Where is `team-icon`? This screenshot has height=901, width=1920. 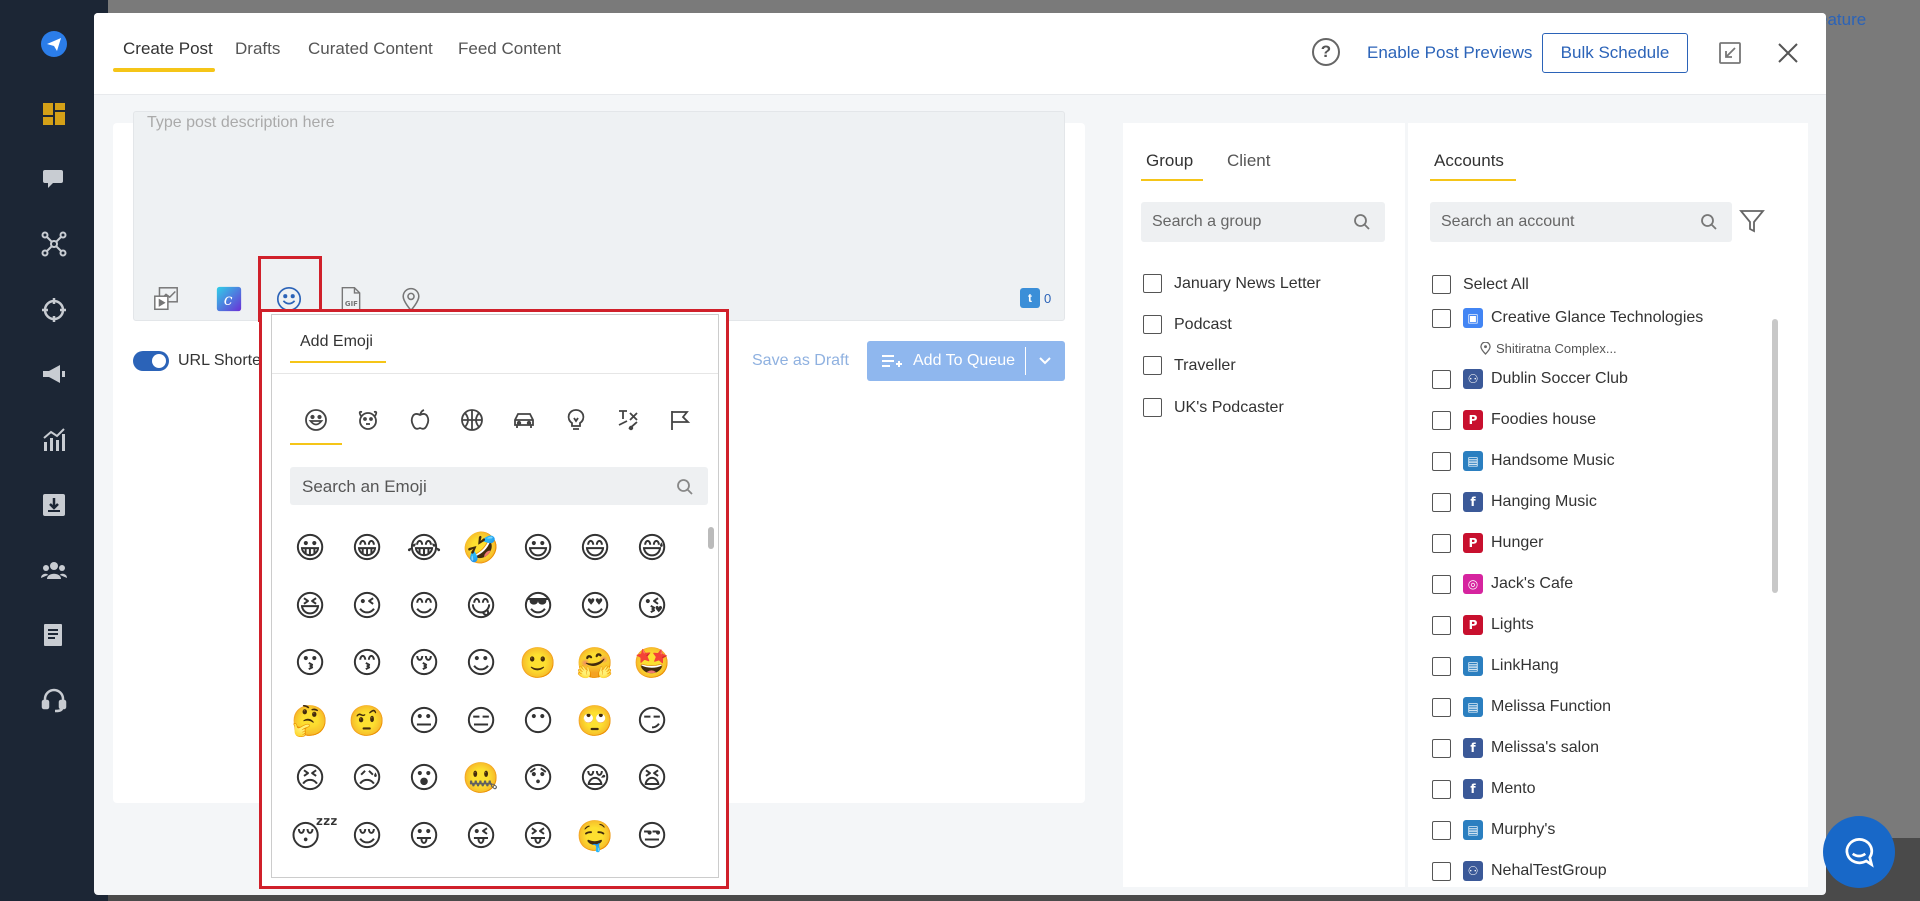 team-icon is located at coordinates (54, 570).